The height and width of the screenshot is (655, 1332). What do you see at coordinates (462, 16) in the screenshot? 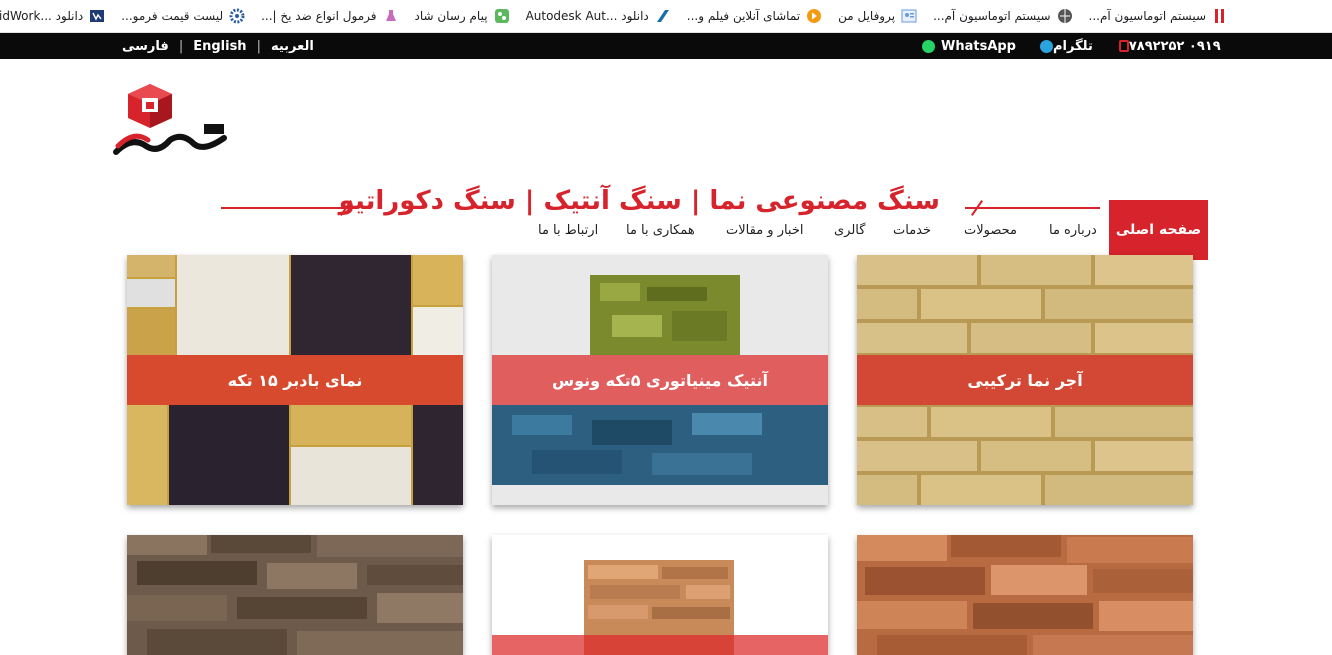
I see `bookmark-shad: پیام رسان شاد` at bounding box center [462, 16].